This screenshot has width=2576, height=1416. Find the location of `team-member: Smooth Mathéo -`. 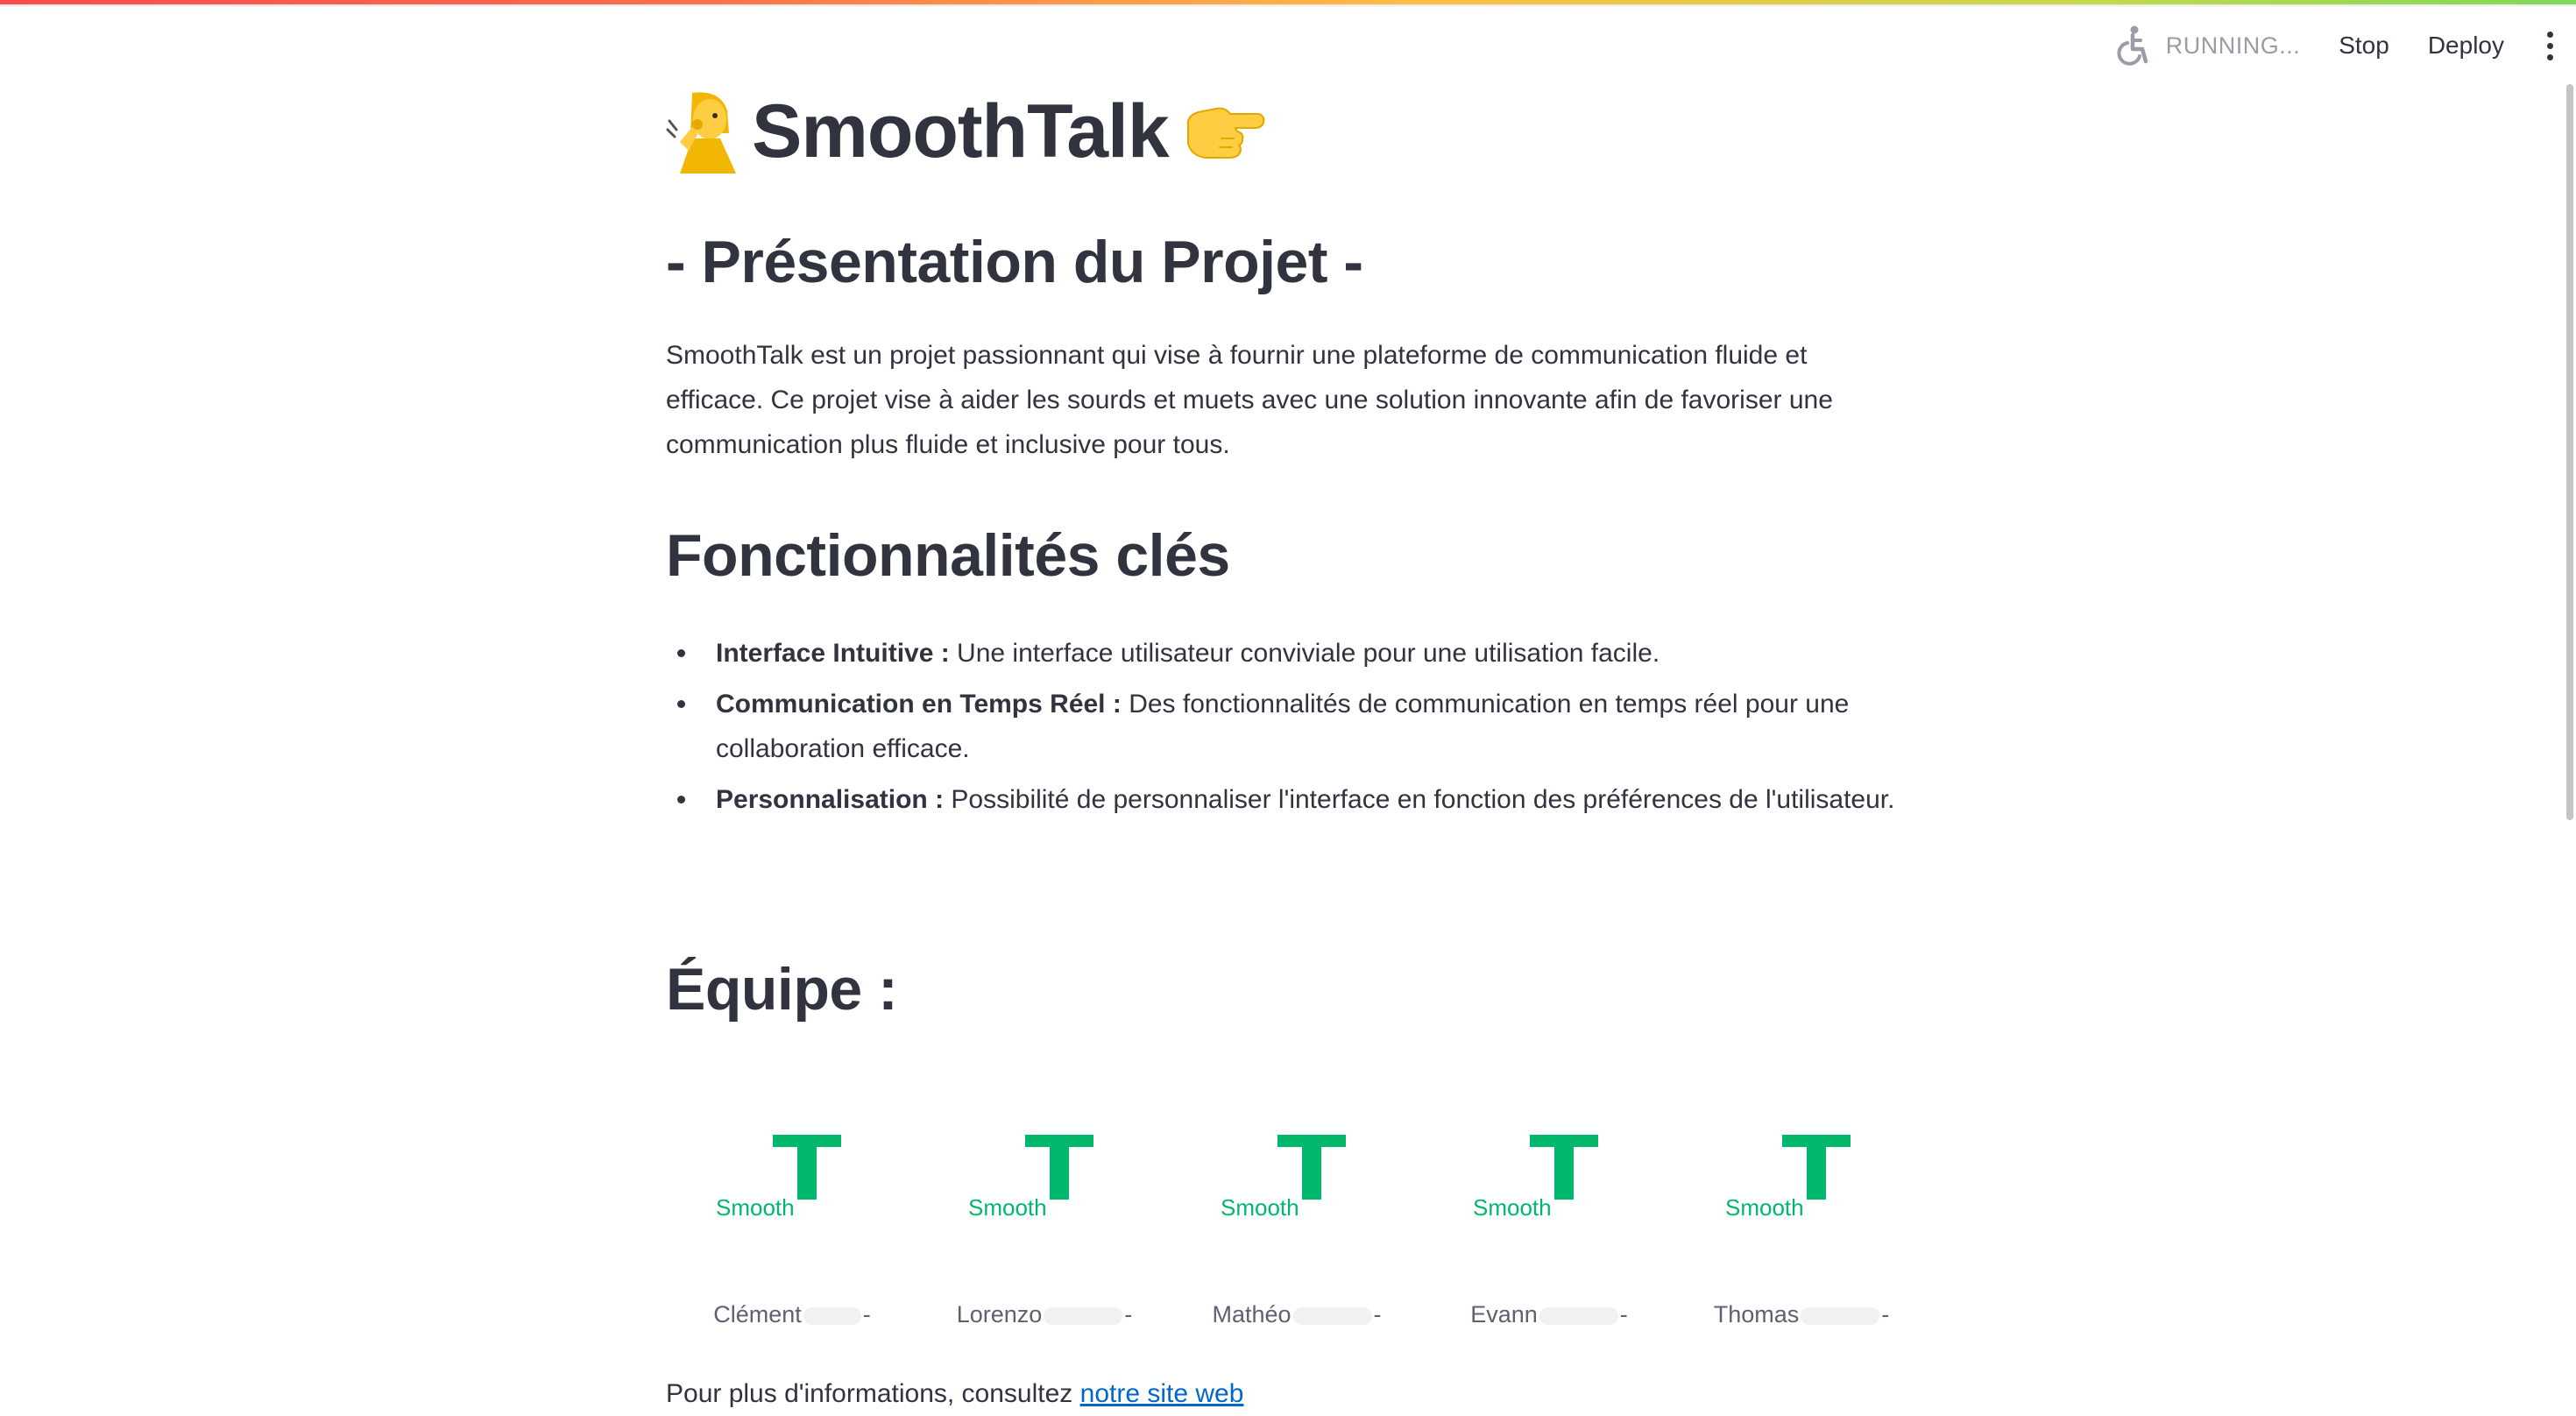

team-member: Smooth Mathéo - is located at coordinates (1297, 1227).